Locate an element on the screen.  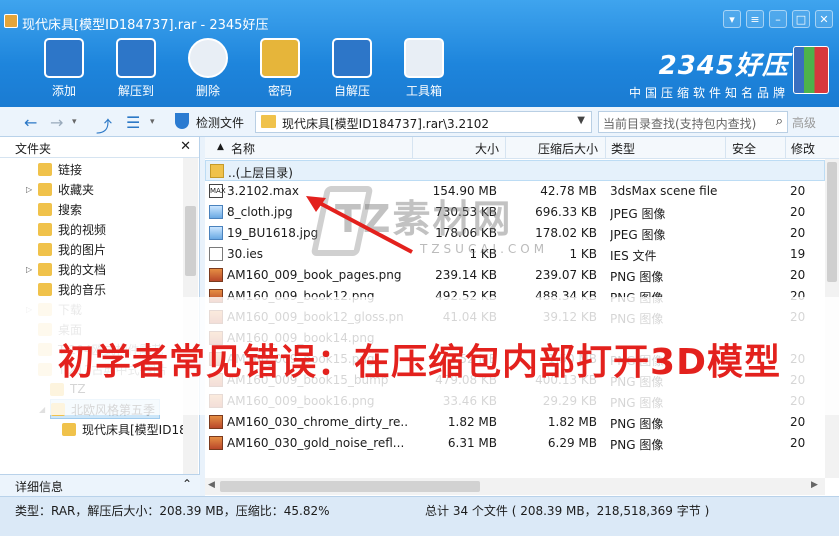
toolbar-button: 添加 is located at coordinates (64, 70).